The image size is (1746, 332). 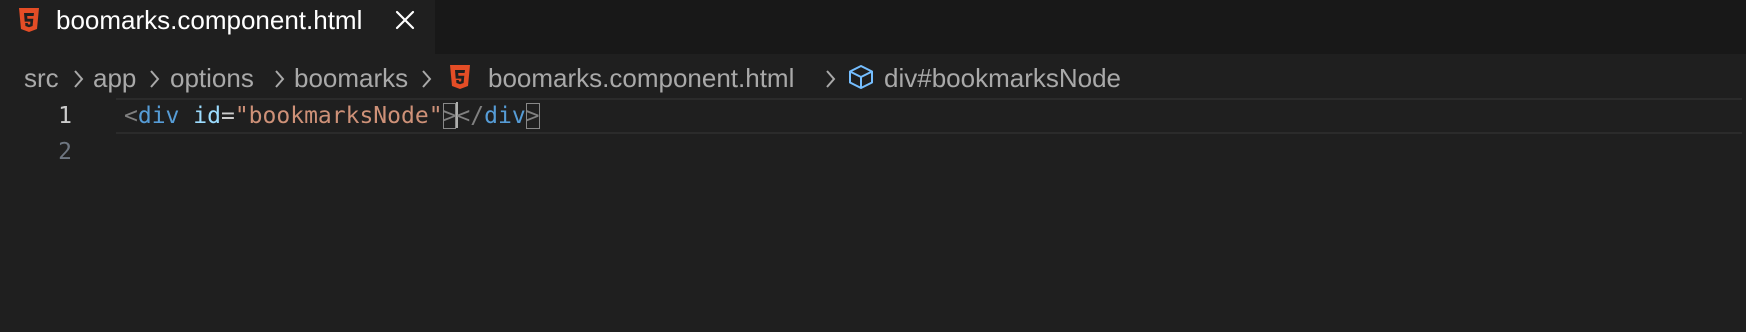 What do you see at coordinates (65, 116) in the screenshot?
I see `line-number: 1` at bounding box center [65, 116].